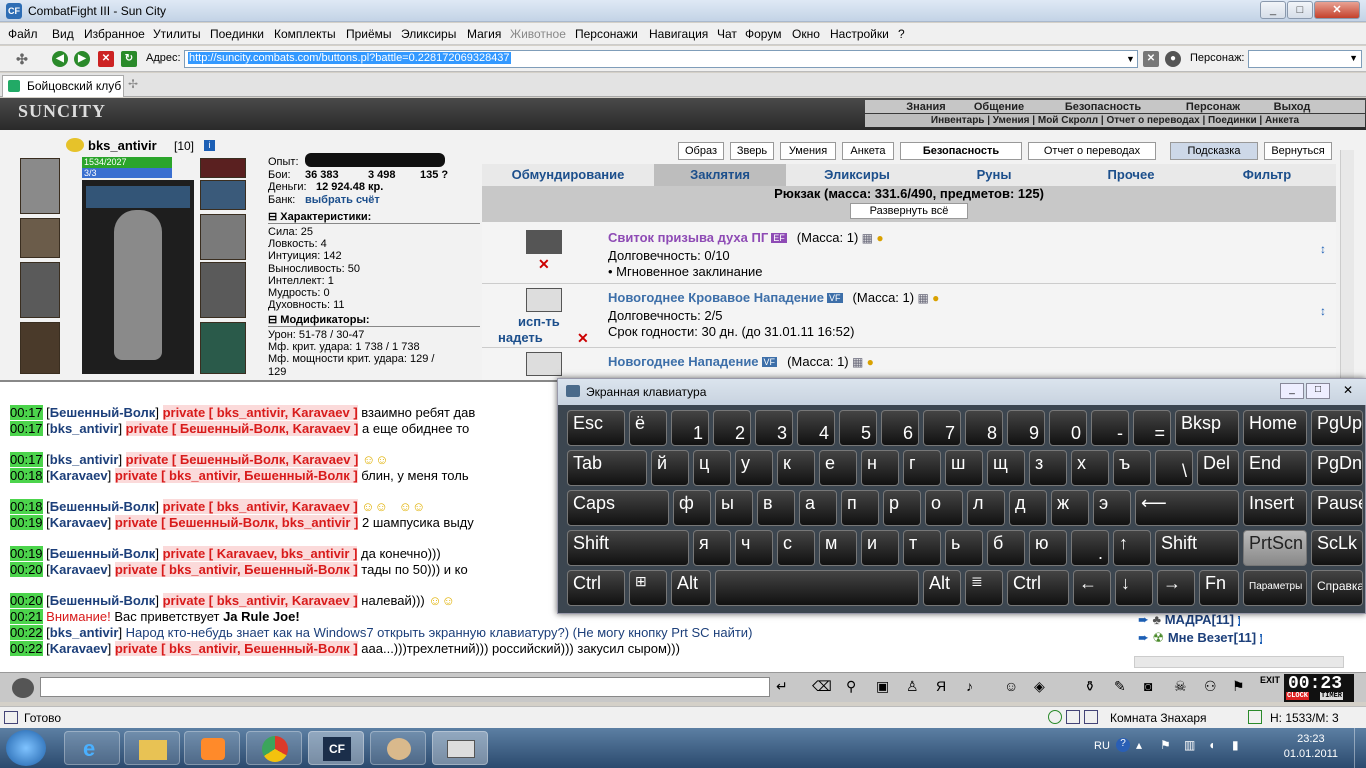  I want to click on chat-private: private [ bks_antivir, Бешенный-Волк ], so click(236, 648).